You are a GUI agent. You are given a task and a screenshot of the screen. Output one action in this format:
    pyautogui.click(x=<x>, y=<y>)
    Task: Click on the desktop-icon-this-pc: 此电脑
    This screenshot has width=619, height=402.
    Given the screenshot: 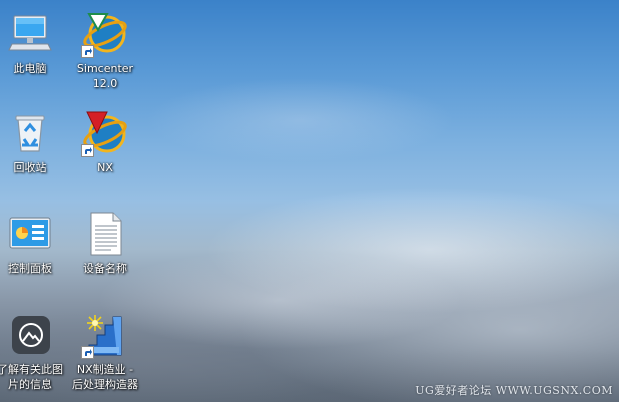 What is the action you would take?
    pyautogui.click(x=34, y=43)
    